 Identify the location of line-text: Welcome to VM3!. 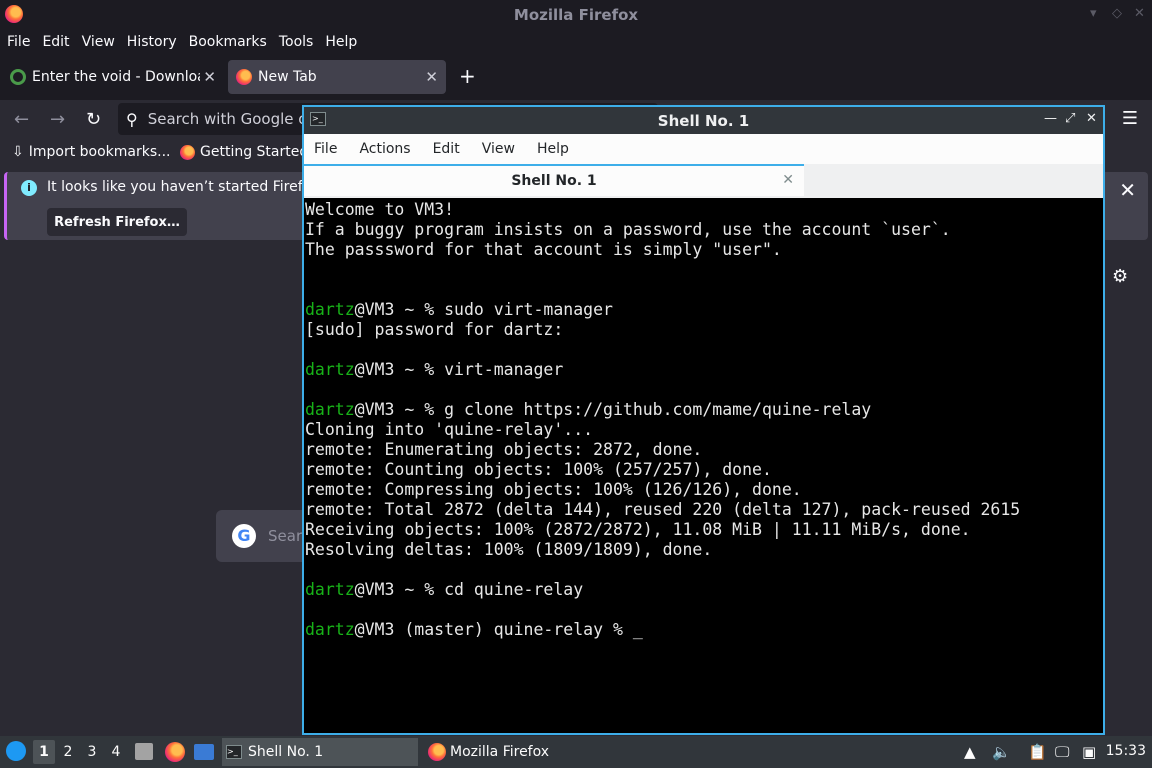
(380, 209).